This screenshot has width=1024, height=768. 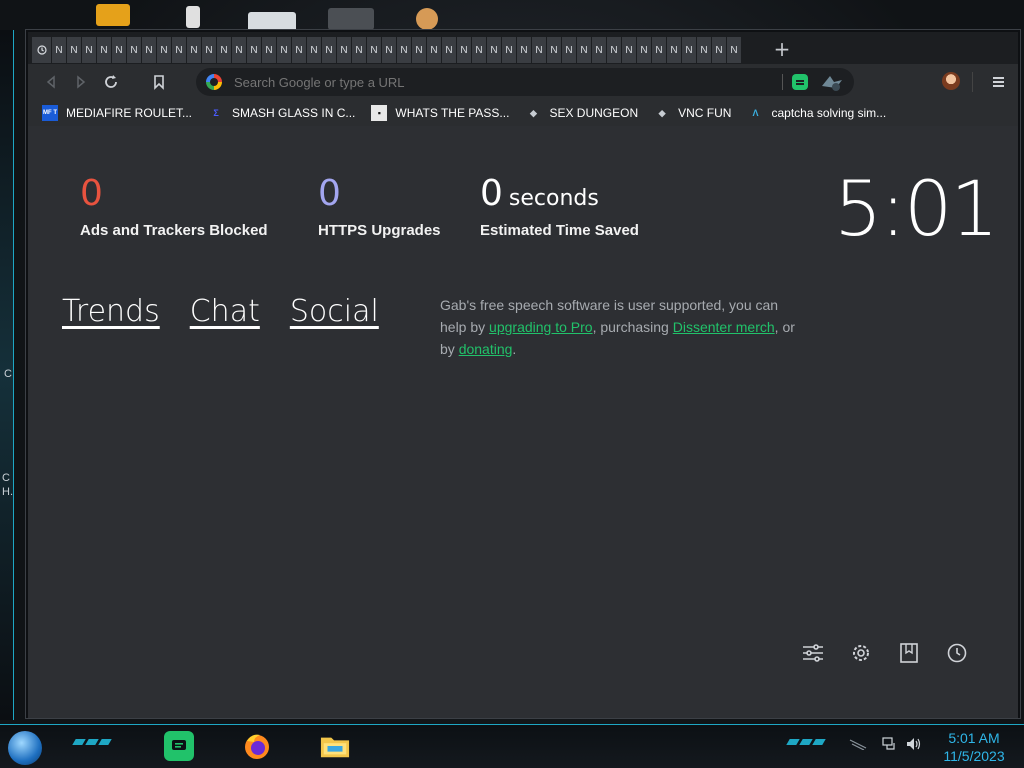 What do you see at coordinates (916, 208) in the screenshot?
I see `clock: 5:01` at bounding box center [916, 208].